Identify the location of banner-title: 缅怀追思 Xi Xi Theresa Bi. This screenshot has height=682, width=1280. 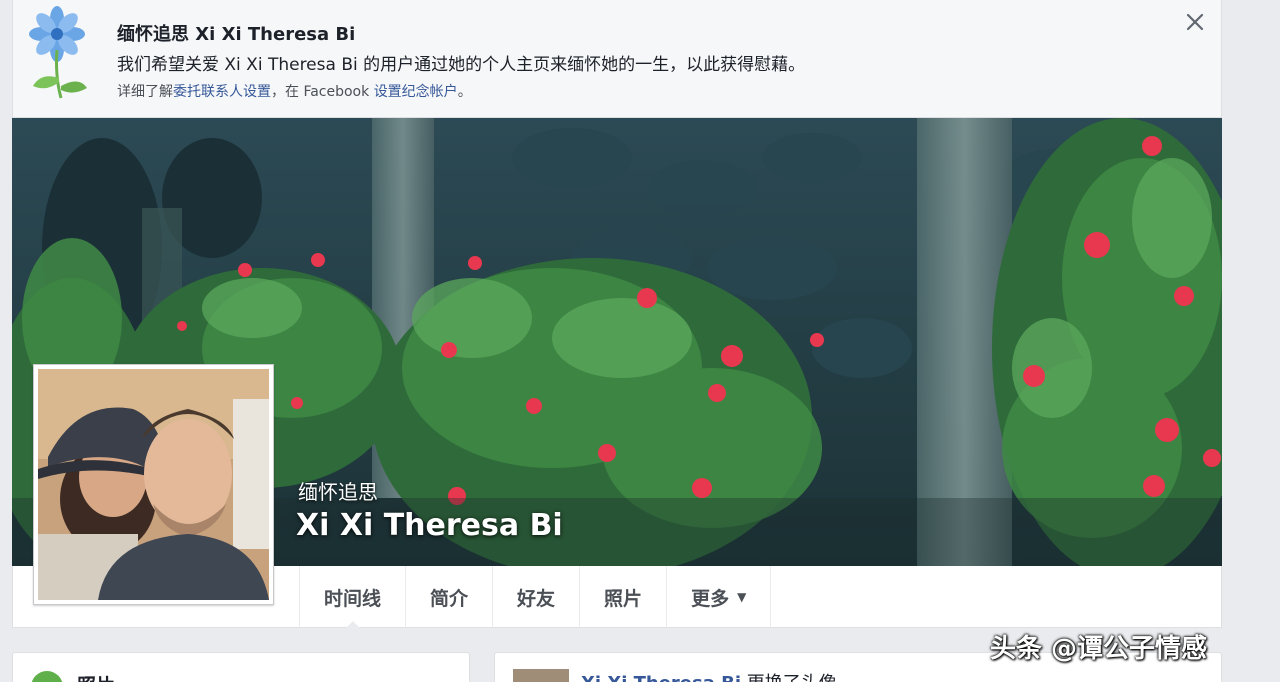
(236, 34).